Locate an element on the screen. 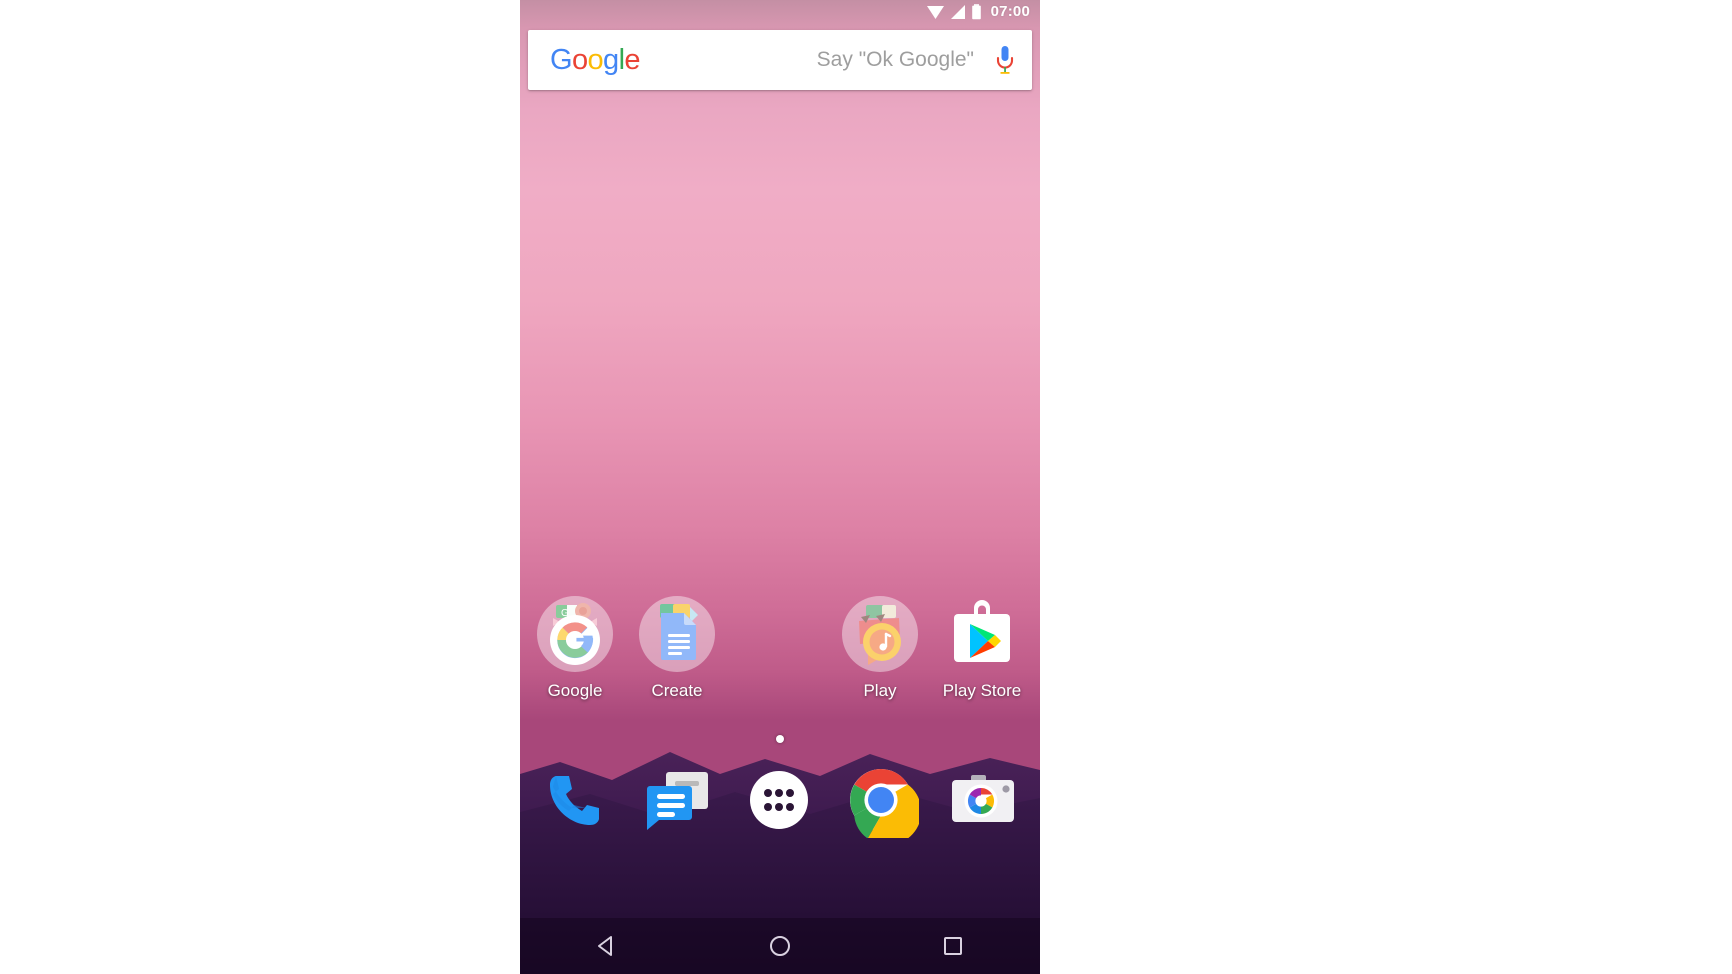 The height and width of the screenshot is (974, 1732). home-app-label: Create is located at coordinates (677, 690).